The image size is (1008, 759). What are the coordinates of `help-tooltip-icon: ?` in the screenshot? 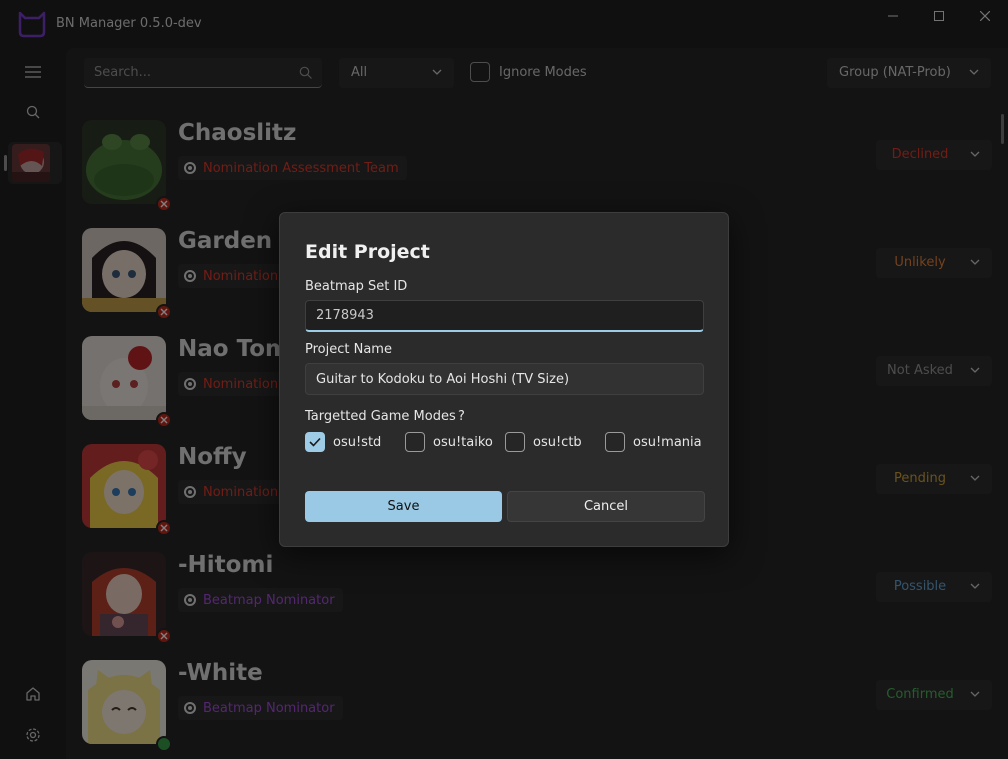 It's located at (461, 416).